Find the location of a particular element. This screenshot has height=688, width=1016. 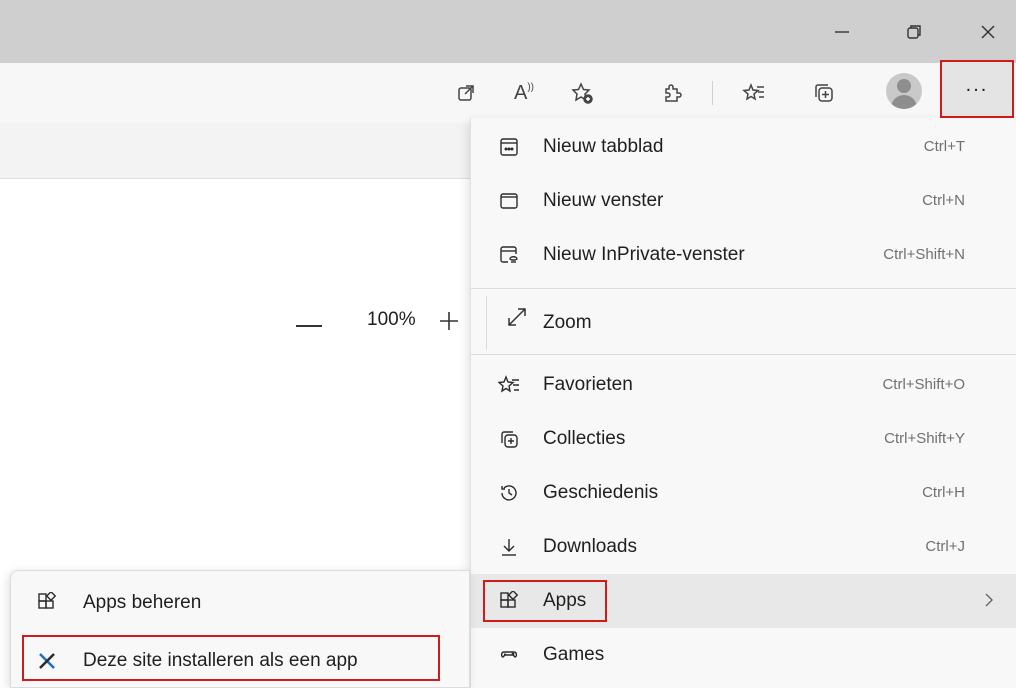

avatar-body is located at coordinates (904, 102).